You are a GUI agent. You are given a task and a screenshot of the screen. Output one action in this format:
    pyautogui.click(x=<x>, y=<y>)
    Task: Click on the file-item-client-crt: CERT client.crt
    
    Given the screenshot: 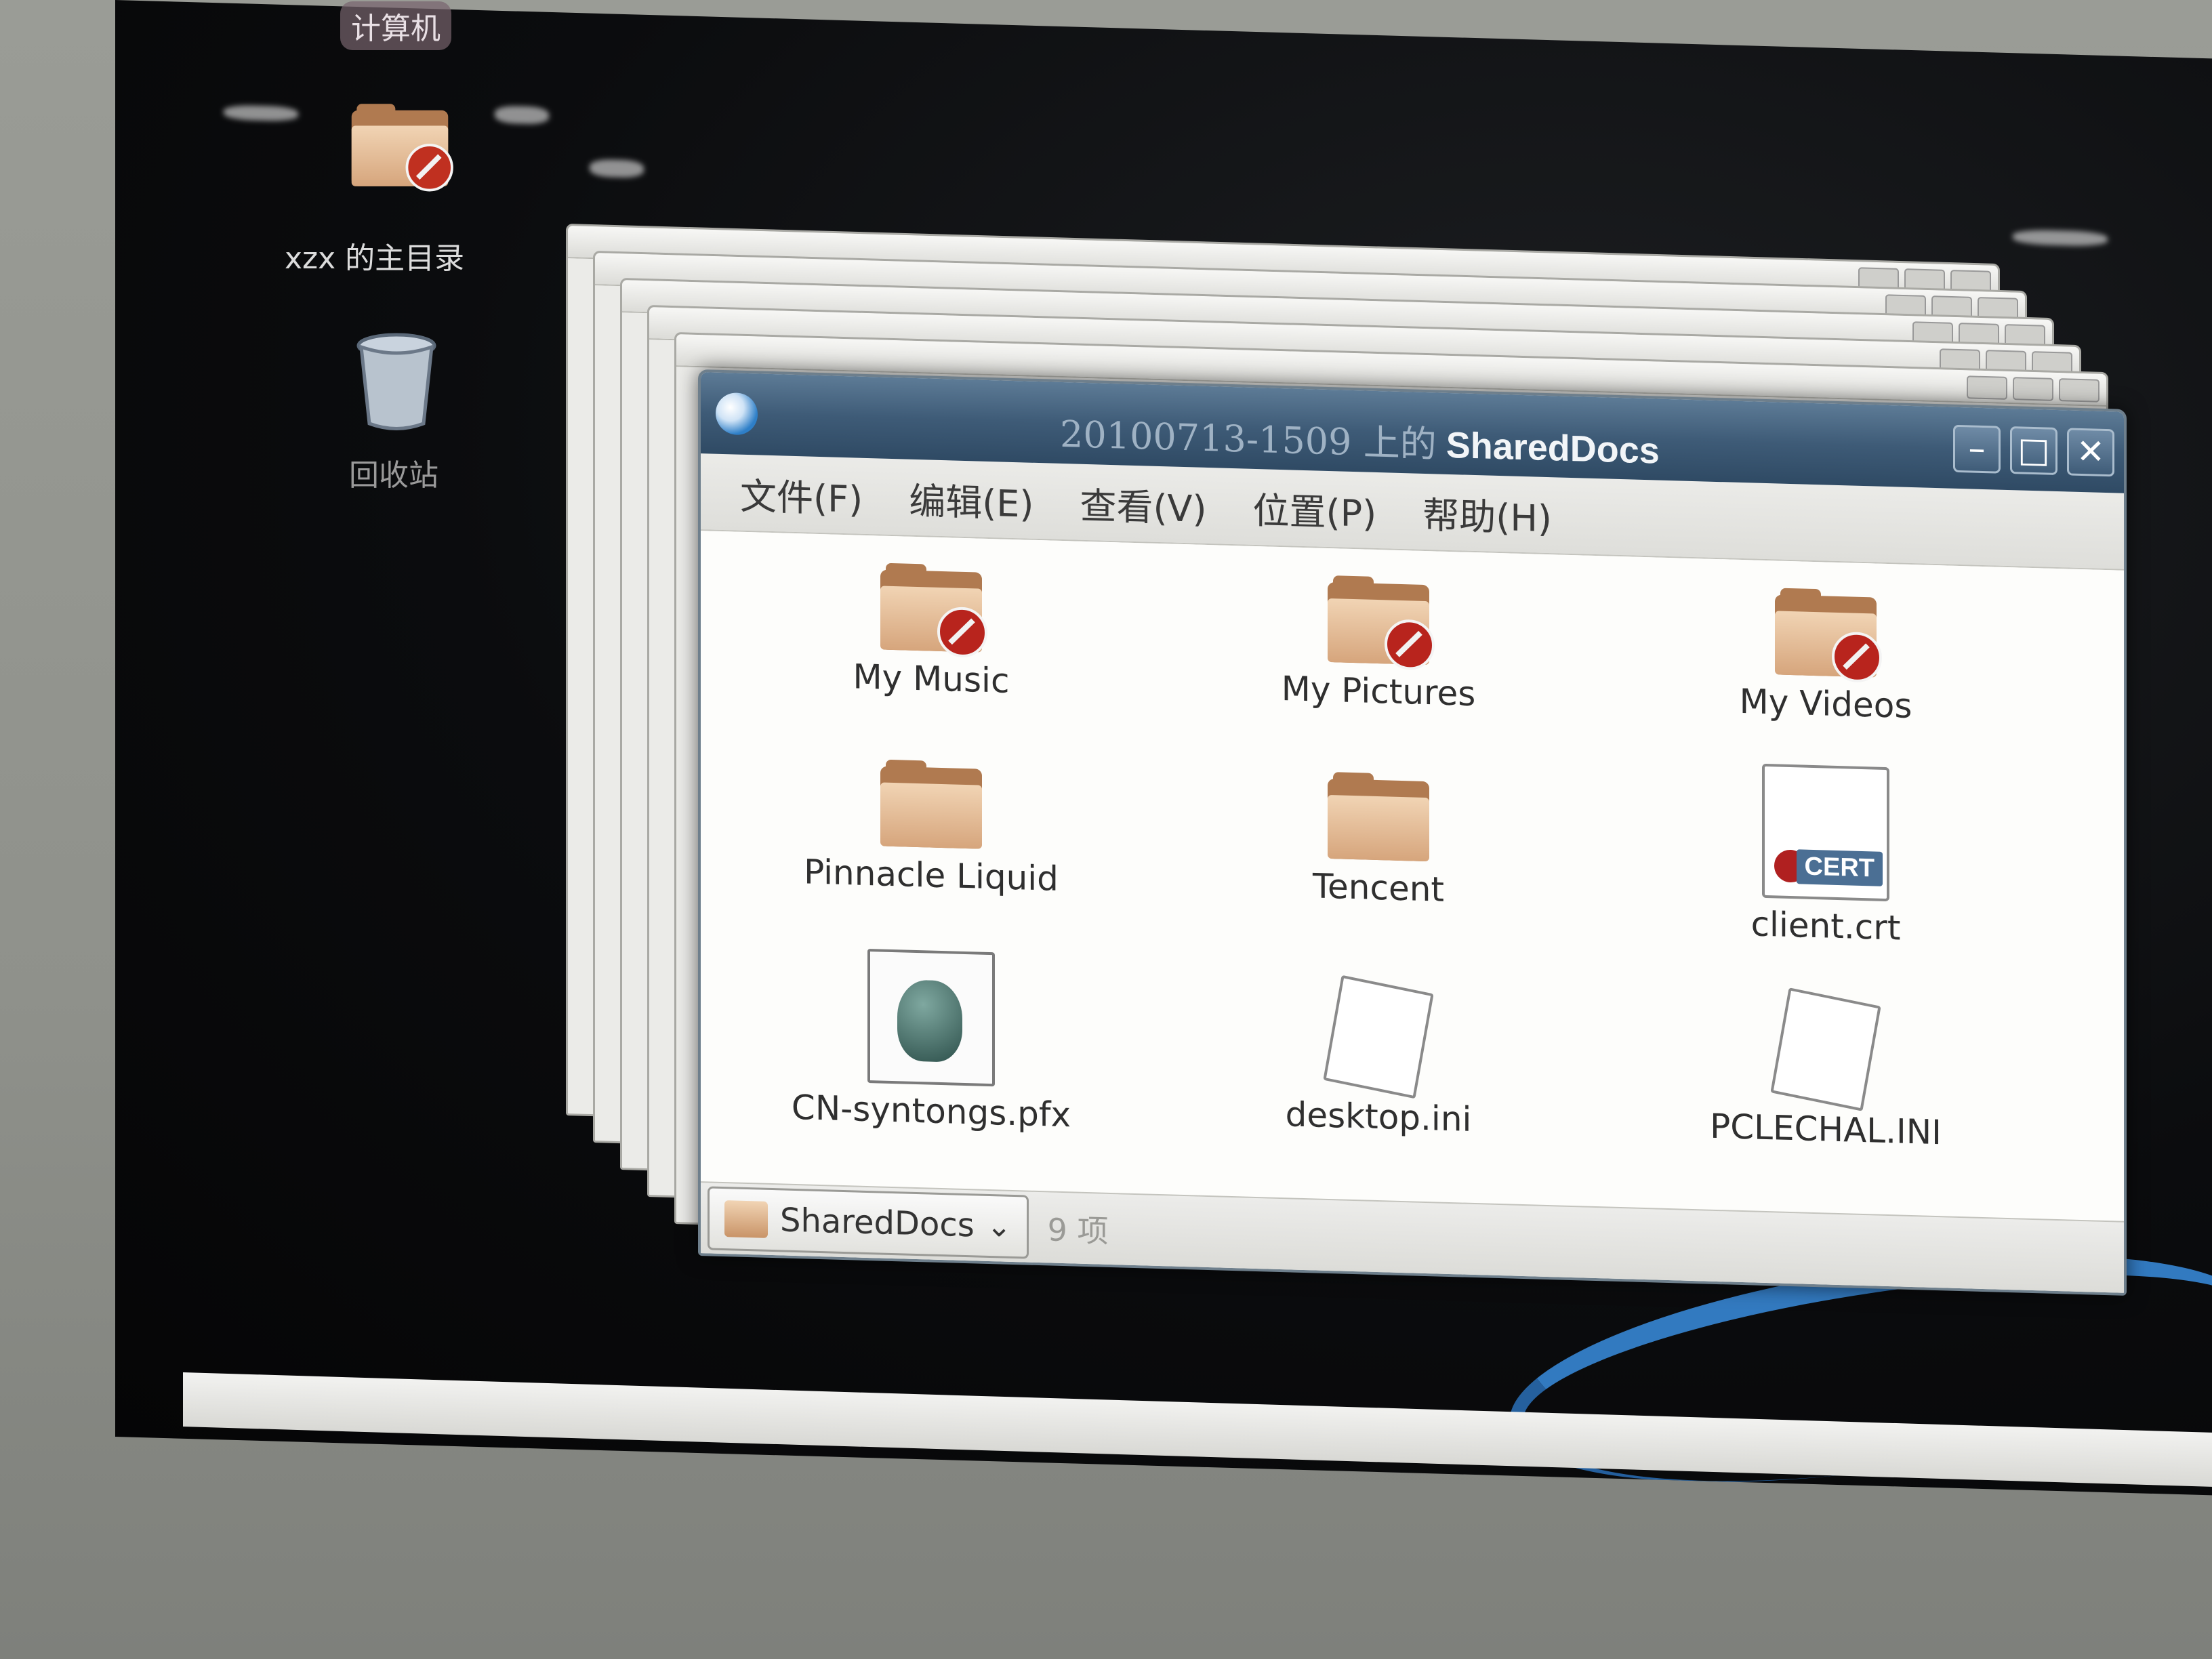 What is the action you would take?
    pyautogui.click(x=1826, y=855)
    